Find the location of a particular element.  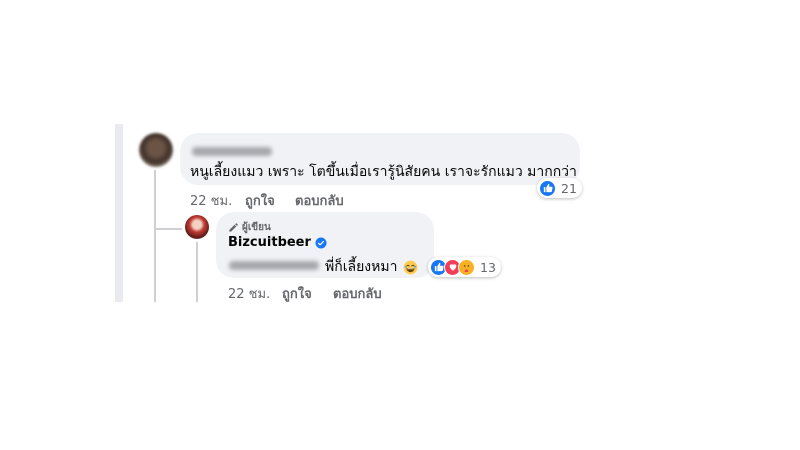

reply-text: พี่ก็เลี้ยงหมา is located at coordinates (361, 267).